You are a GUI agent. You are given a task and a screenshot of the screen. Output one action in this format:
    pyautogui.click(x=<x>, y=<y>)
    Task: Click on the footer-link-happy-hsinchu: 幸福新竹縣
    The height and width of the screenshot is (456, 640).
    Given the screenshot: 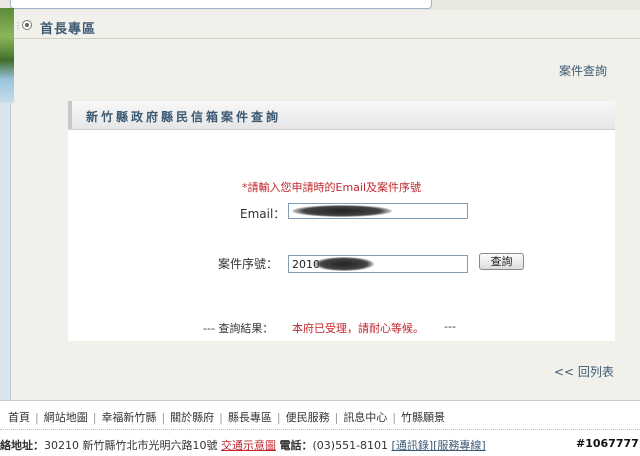 What is the action you would take?
    pyautogui.click(x=128, y=417)
    